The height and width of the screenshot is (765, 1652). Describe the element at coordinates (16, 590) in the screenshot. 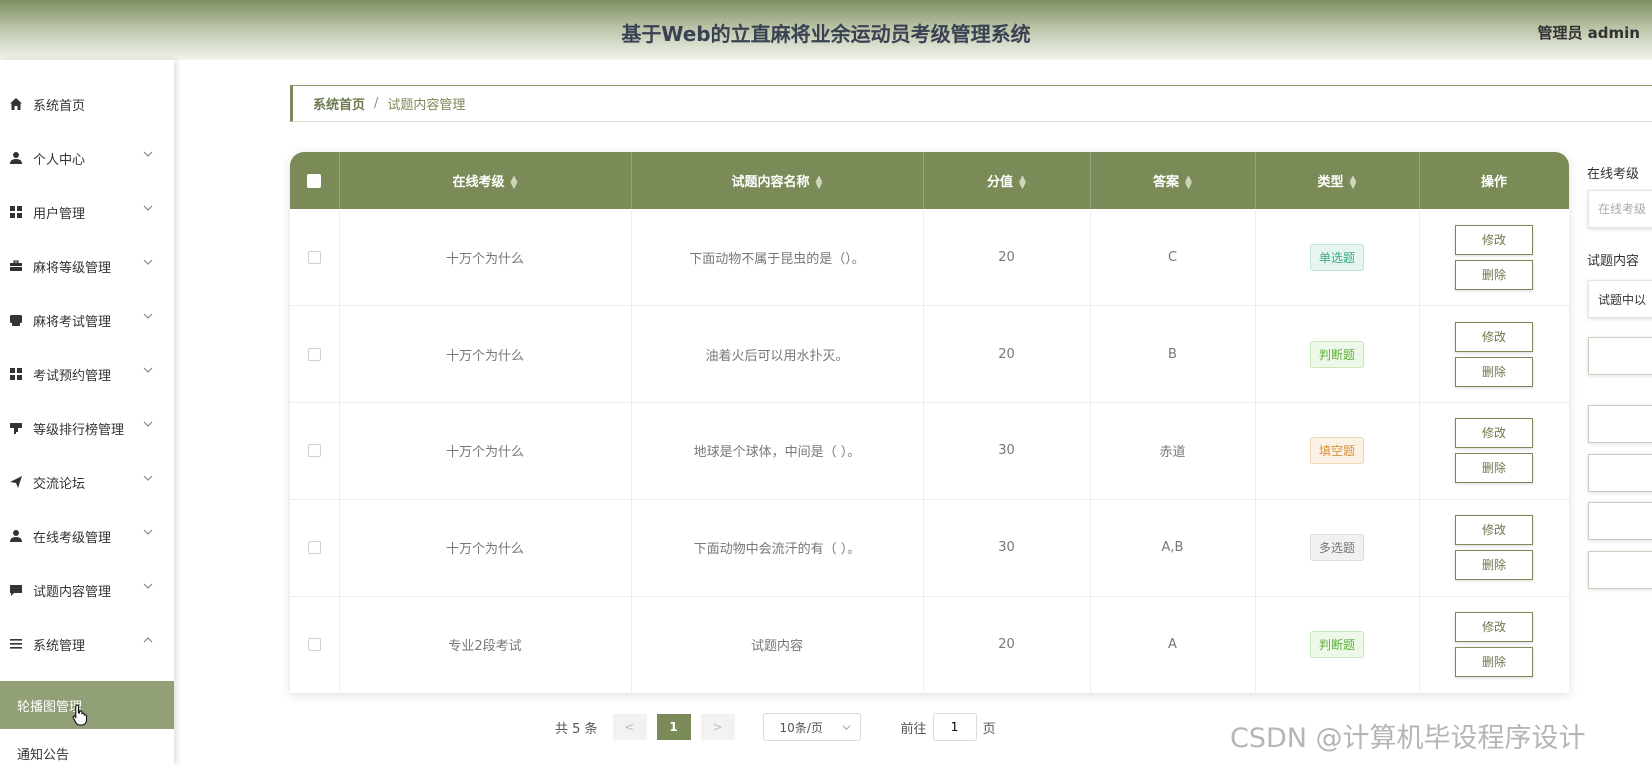

I see `chat-icon` at that location.